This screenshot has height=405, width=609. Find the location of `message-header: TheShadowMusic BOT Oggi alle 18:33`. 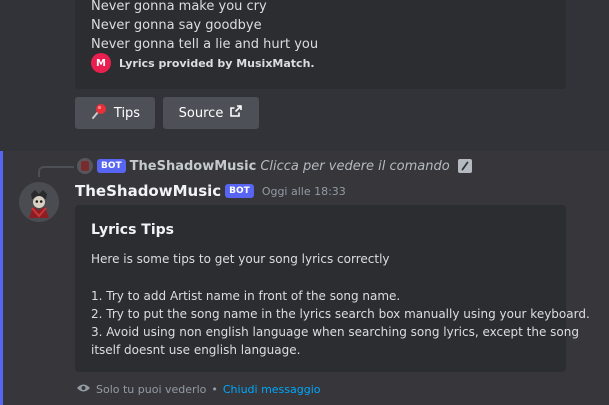

message-header: TheShadowMusic BOT Oggi alle 18:33 is located at coordinates (210, 191).